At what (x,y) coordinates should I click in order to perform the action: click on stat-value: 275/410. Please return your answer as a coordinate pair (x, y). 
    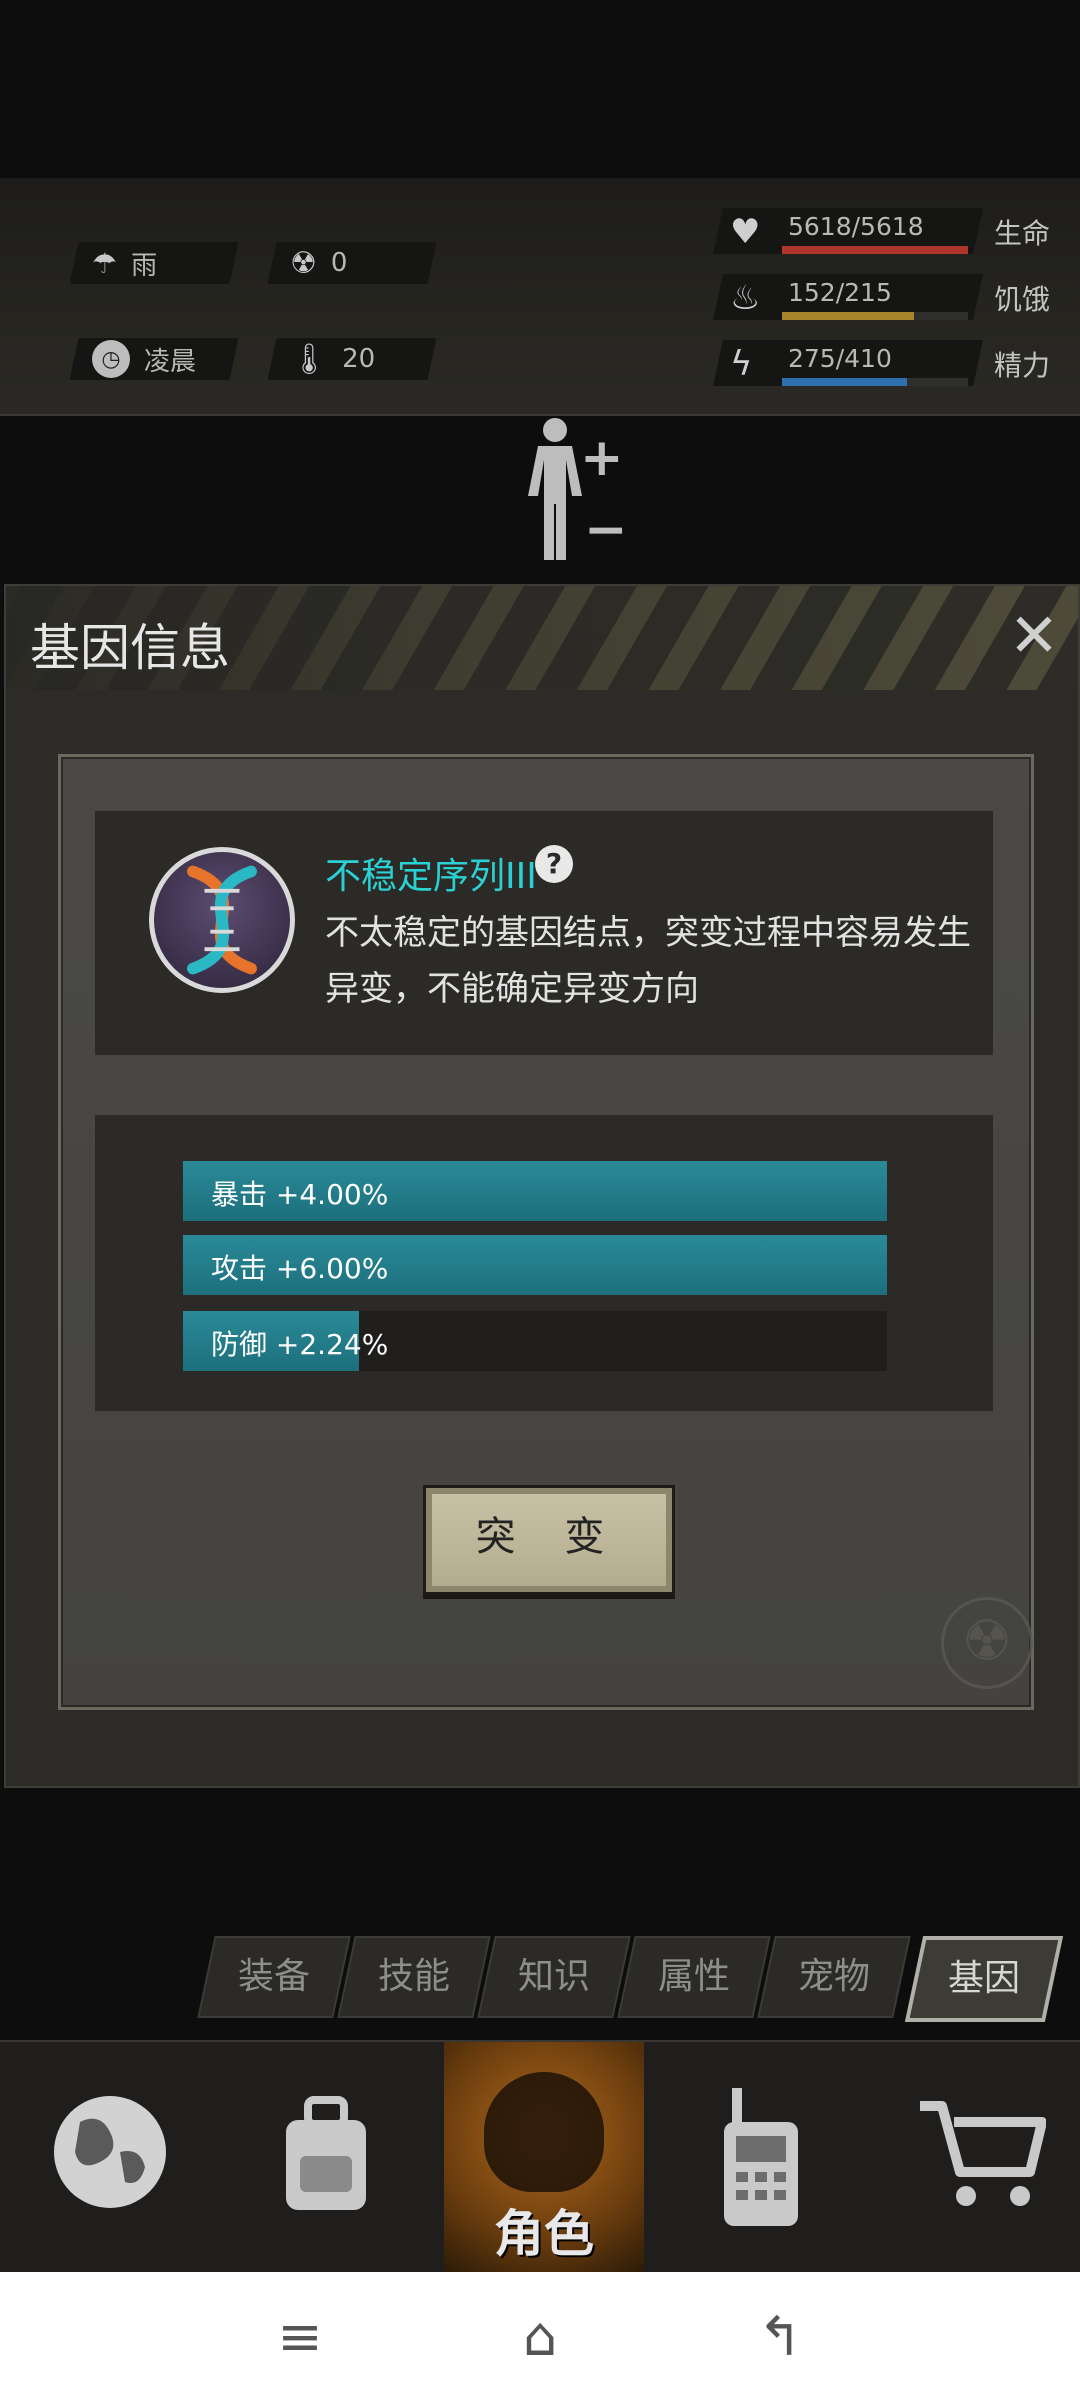
    Looking at the image, I should click on (840, 358).